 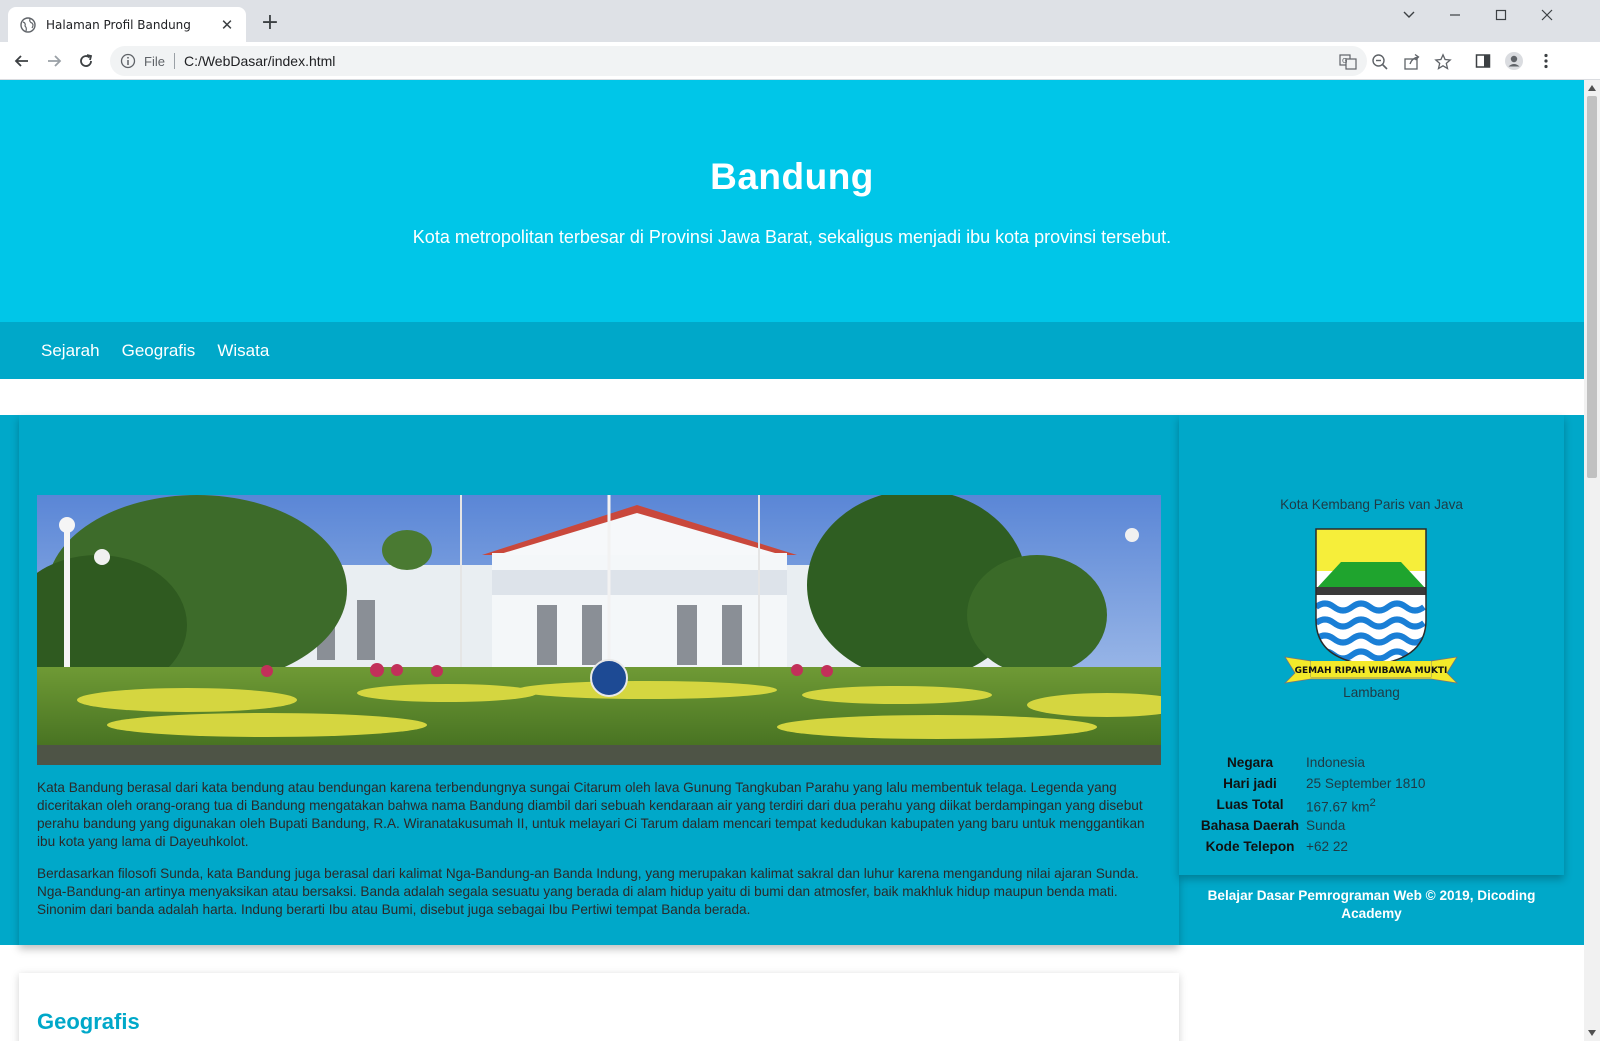 I want to click on info-value-area: 167.67 km2, so click(x=1365, y=805).